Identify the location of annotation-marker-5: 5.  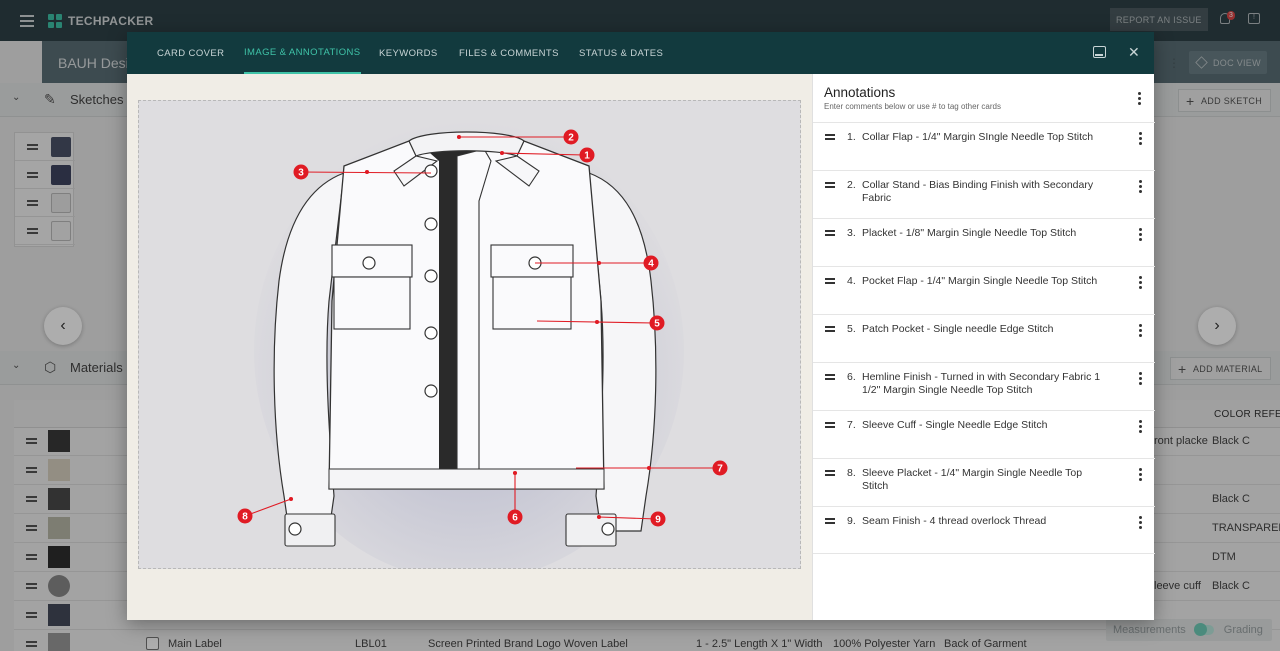
(657, 323).